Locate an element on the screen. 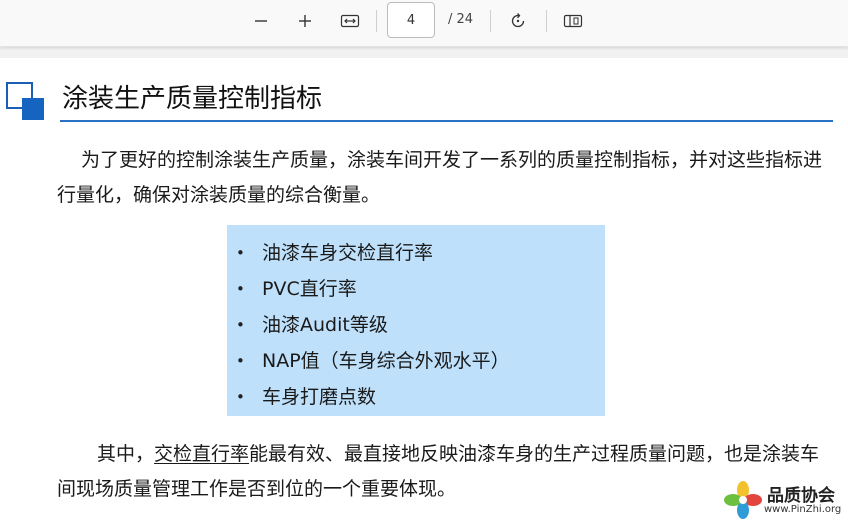 This screenshot has width=848, height=521. page-view-button is located at coordinates (573, 21).